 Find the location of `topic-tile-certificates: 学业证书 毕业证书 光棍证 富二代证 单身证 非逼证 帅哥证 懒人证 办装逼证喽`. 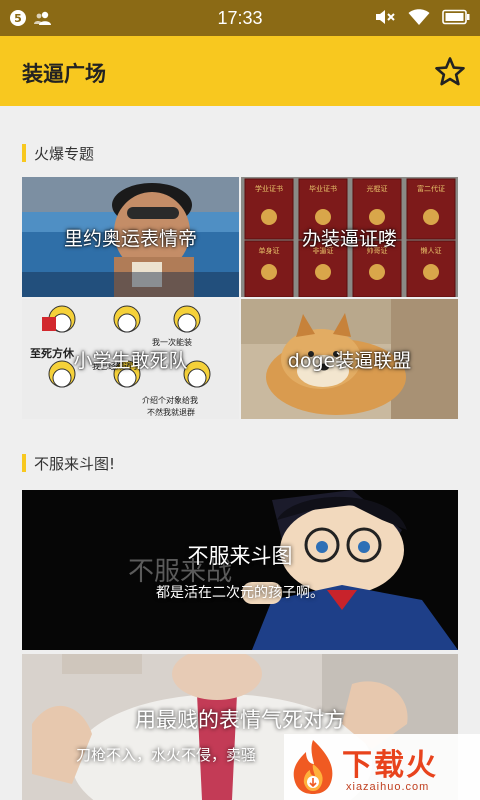

topic-tile-certificates: 学业证书 毕业证书 光棍证 富二代证 单身证 非逼证 帅哥证 懒人证 办装逼证喽 is located at coordinates (349, 237).